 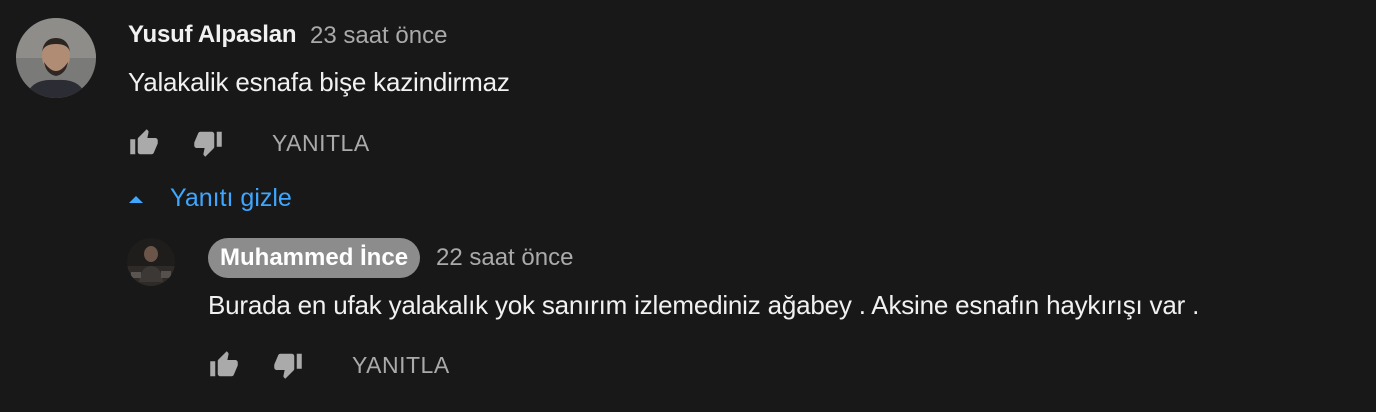 I want to click on reply-like-button, so click(x=224, y=365).